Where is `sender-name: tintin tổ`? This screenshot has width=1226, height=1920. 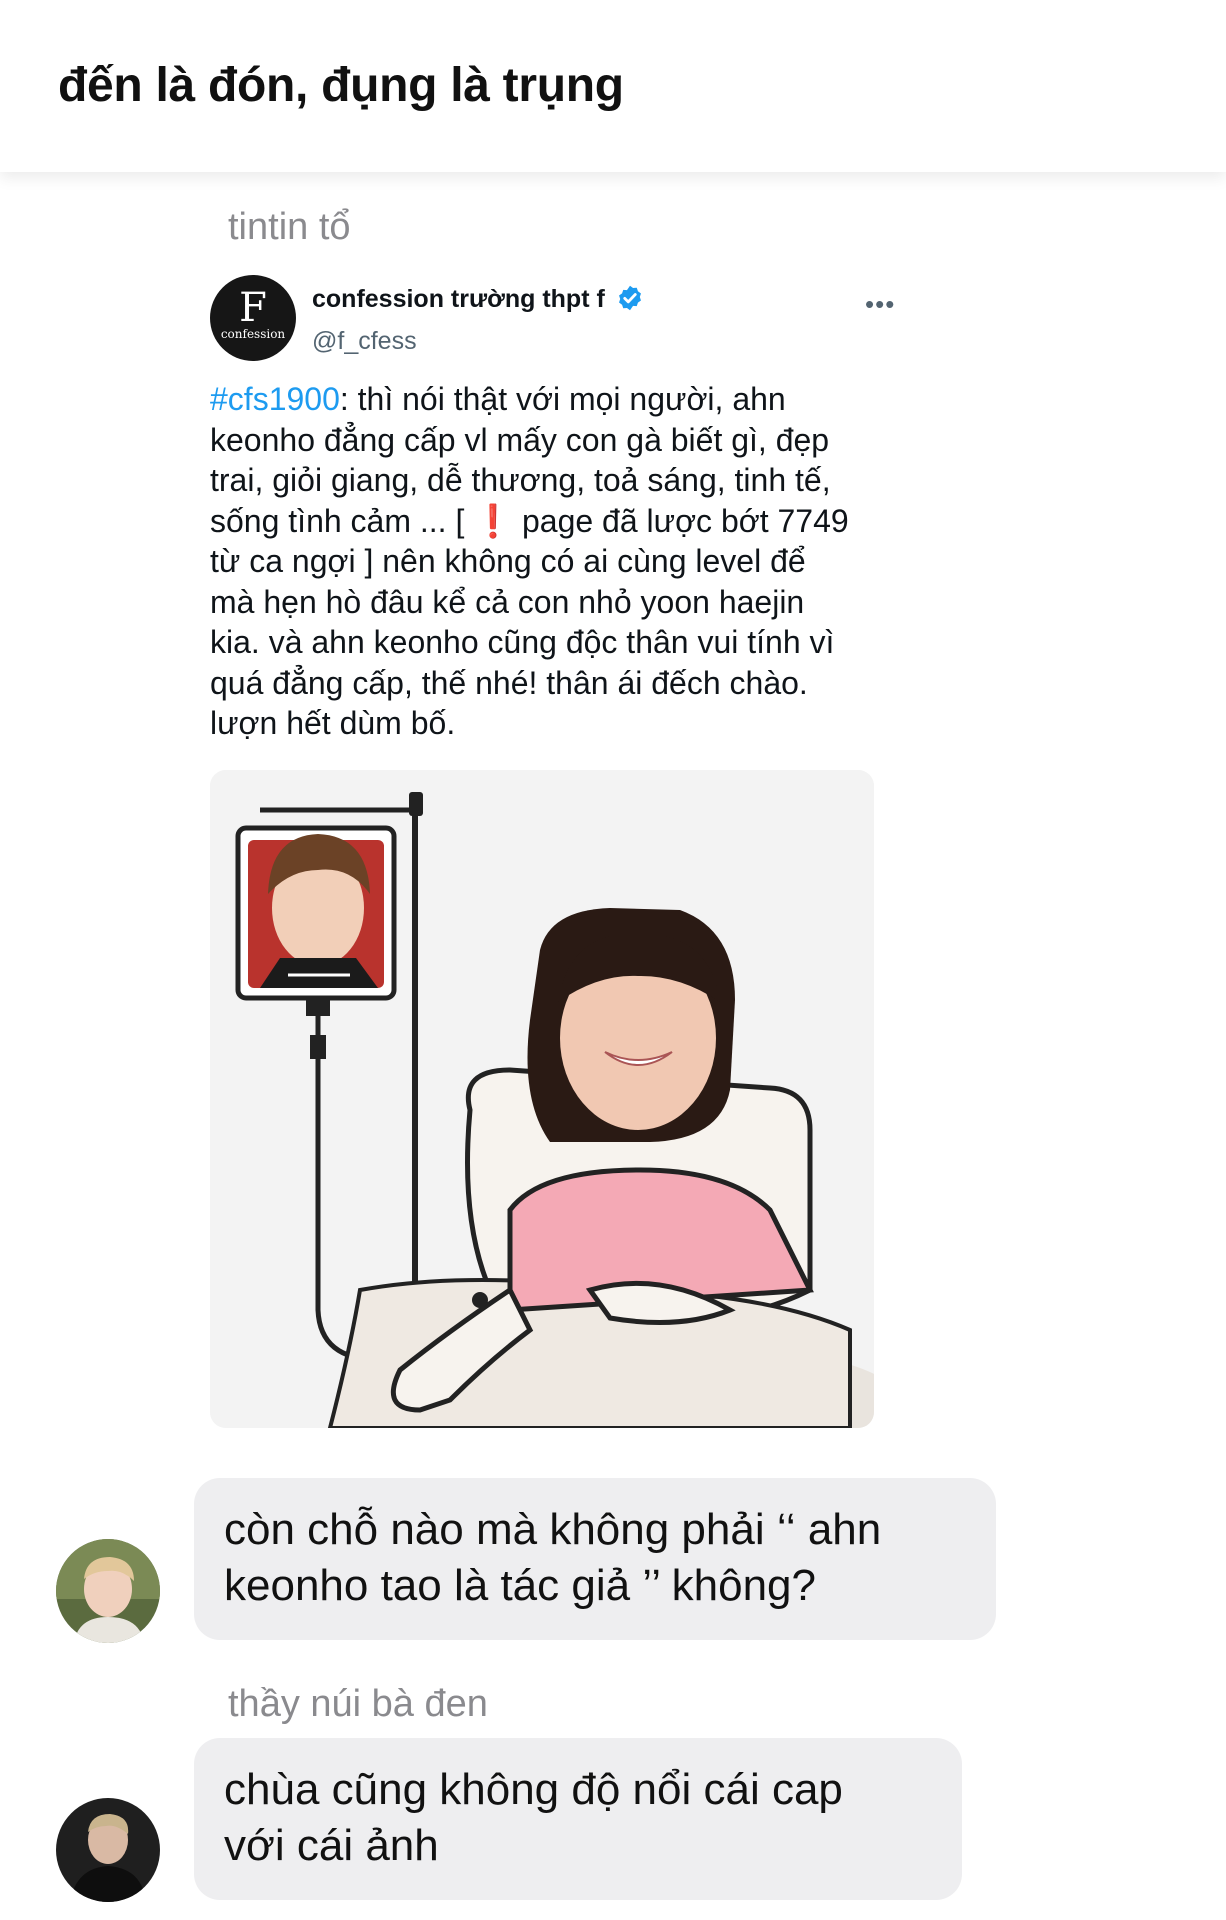 sender-name: tintin tổ is located at coordinates (289, 227).